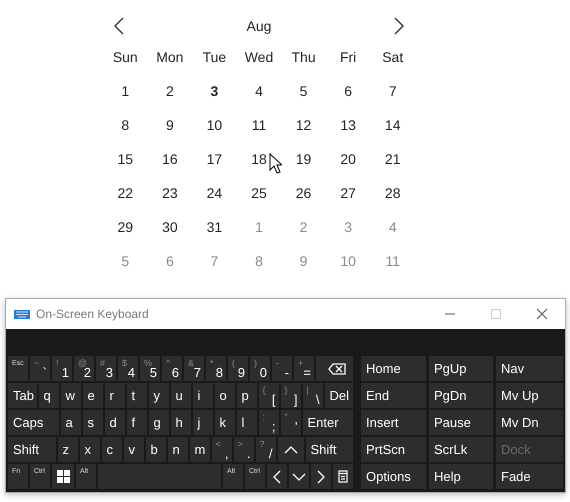 This screenshot has height=502, width=570. I want to click on calendar-day: 6, so click(348, 91).